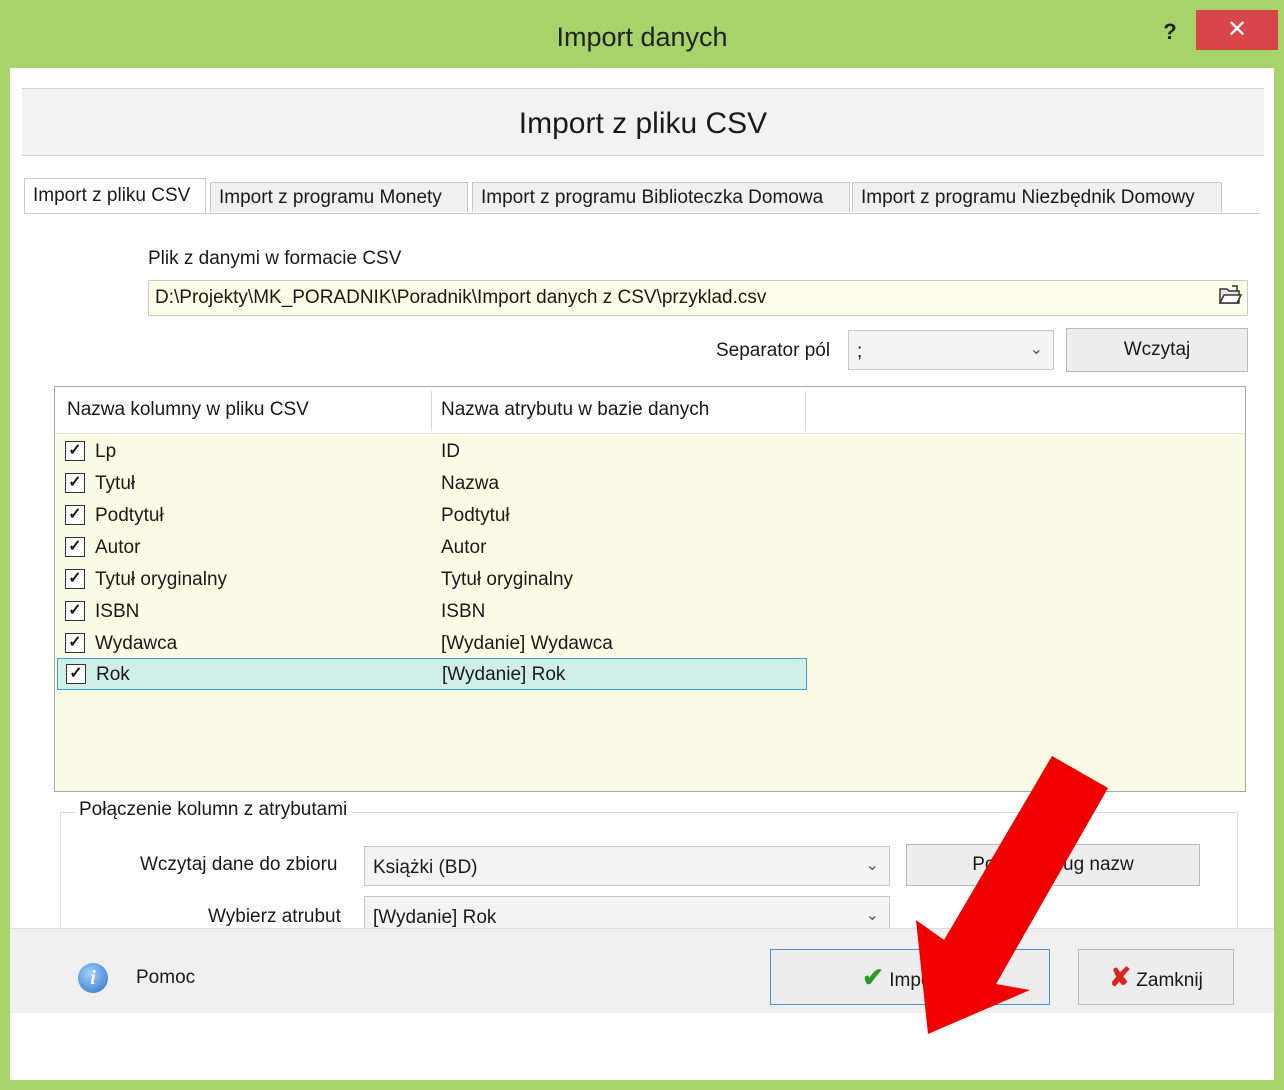 This screenshot has height=1090, width=1284. What do you see at coordinates (274, 916) in the screenshot?
I see `attribute-label: Wybierz atrubut` at bounding box center [274, 916].